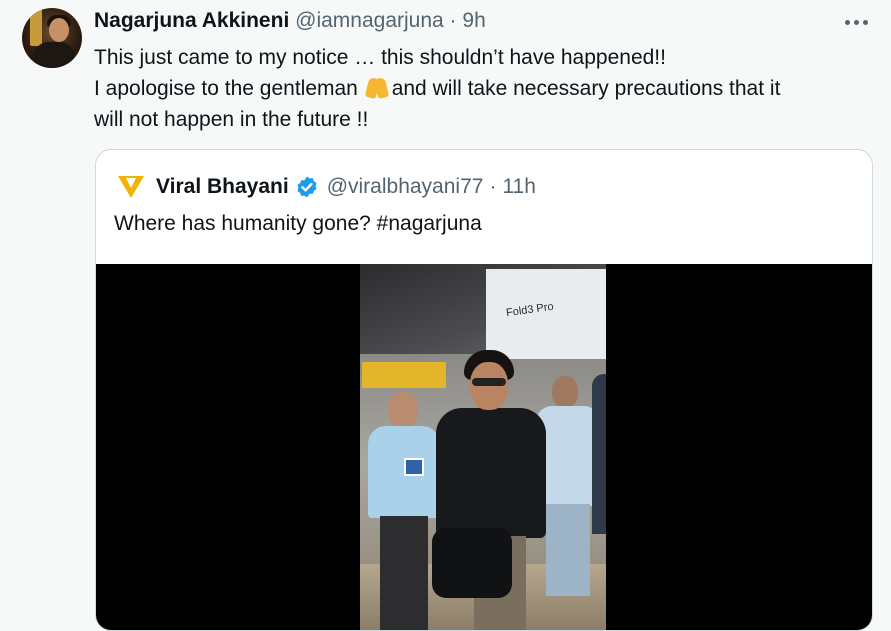 The height and width of the screenshot is (631, 891). I want to click on viral-bhayani-avatar-icon, so click(131, 187).